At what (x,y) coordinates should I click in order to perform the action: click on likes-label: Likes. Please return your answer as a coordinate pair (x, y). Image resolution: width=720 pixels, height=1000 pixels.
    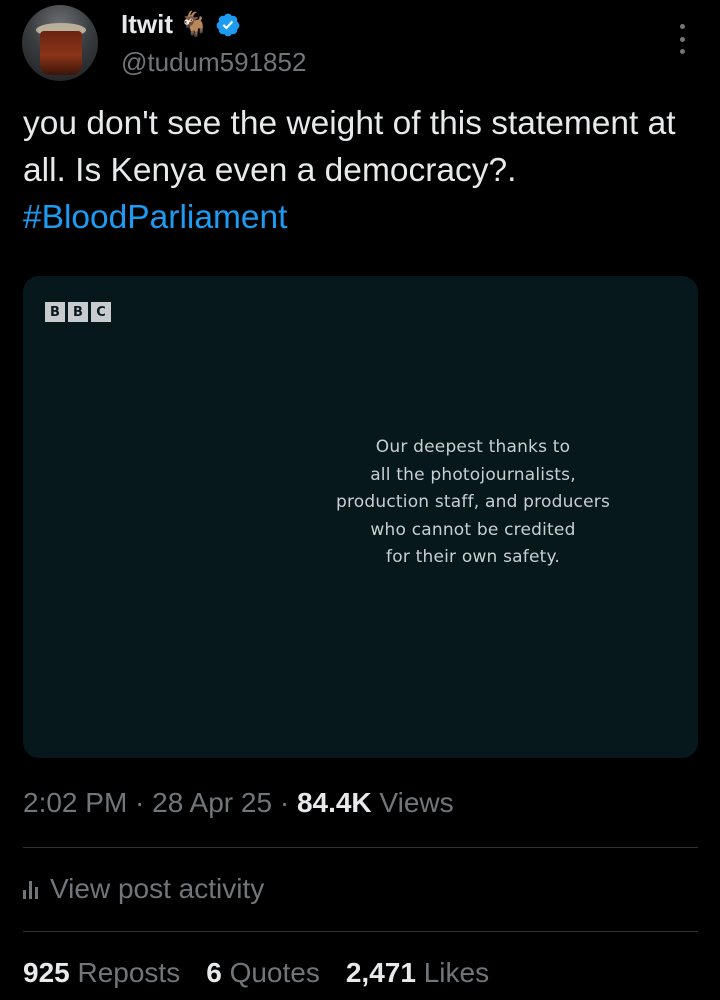
    Looking at the image, I should click on (452, 972).